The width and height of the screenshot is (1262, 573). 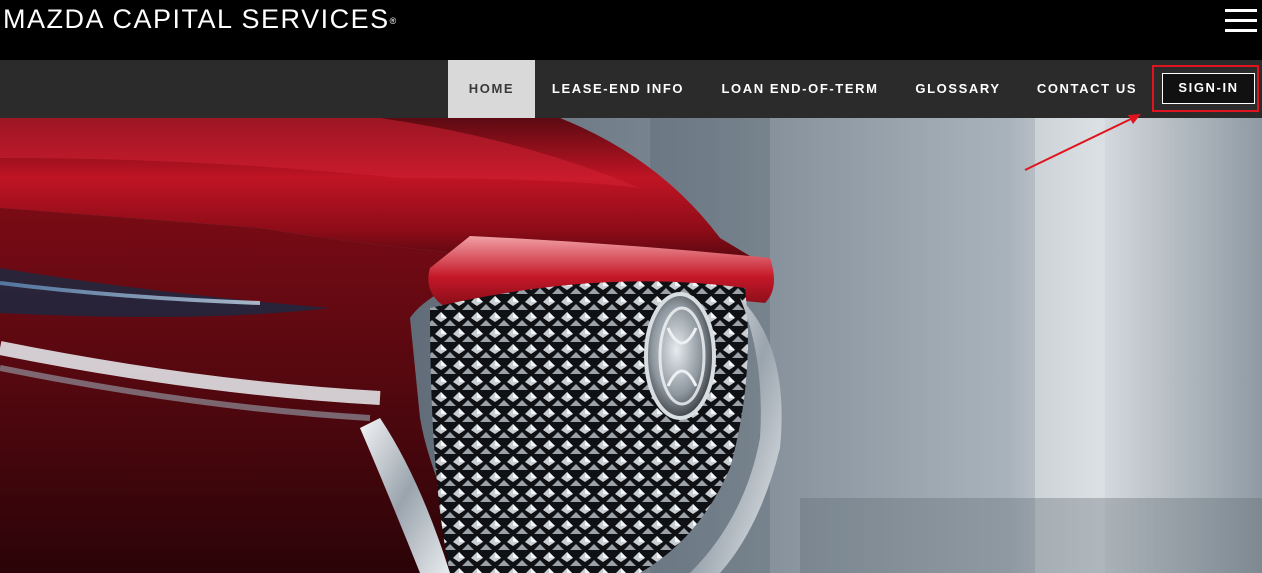 I want to click on brand-logo: MAZDA CAPITAL SERVICES®, so click(x=199, y=19).